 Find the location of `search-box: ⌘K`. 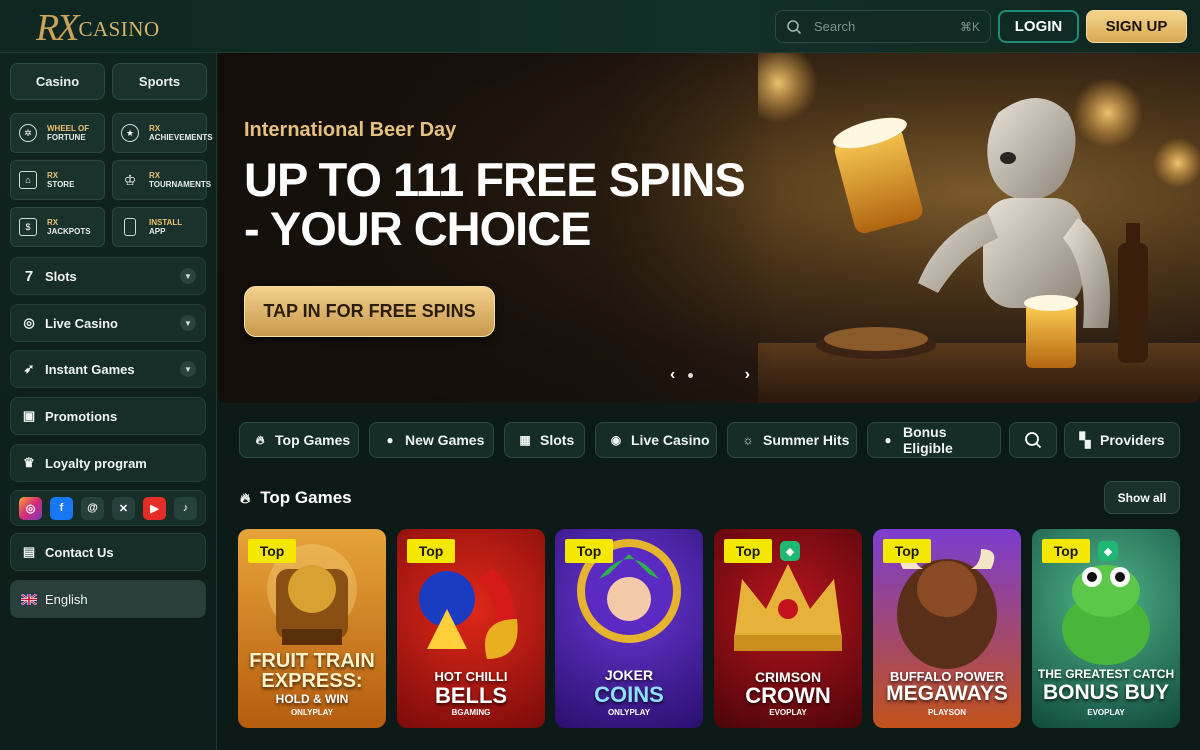

search-box: ⌘K is located at coordinates (883, 26).